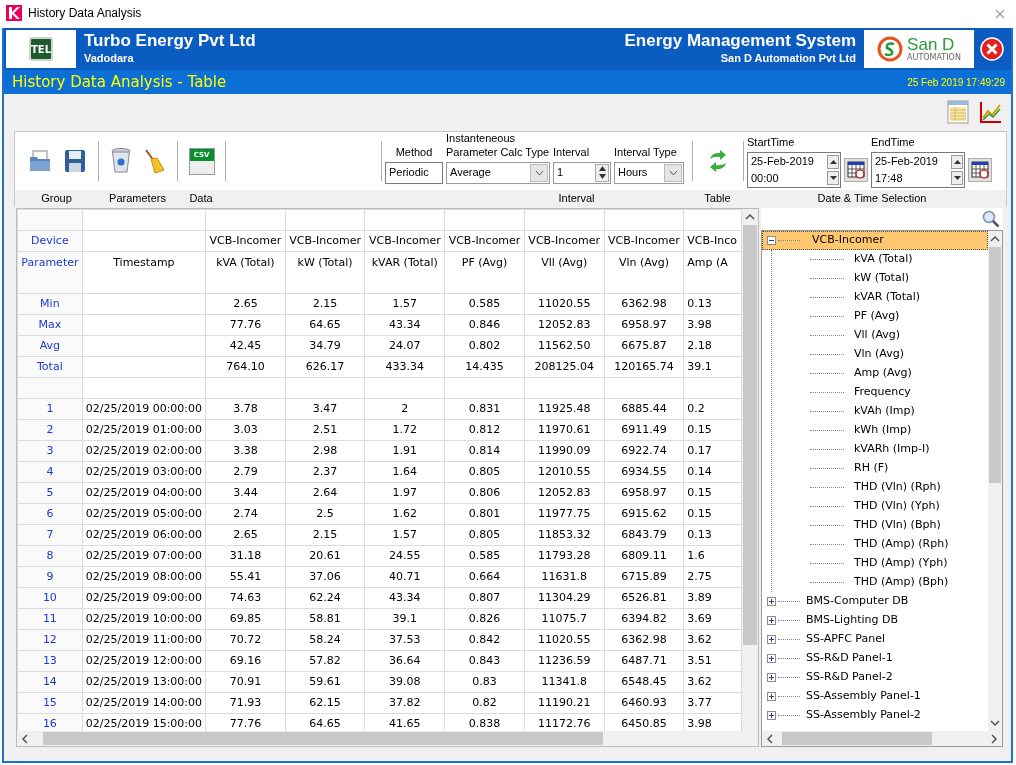 Image resolution: width=1016 pixels, height=765 pixels. Describe the element at coordinates (875, 677) in the screenshot. I see `tree-item: SS-R&D Panel-2` at that location.